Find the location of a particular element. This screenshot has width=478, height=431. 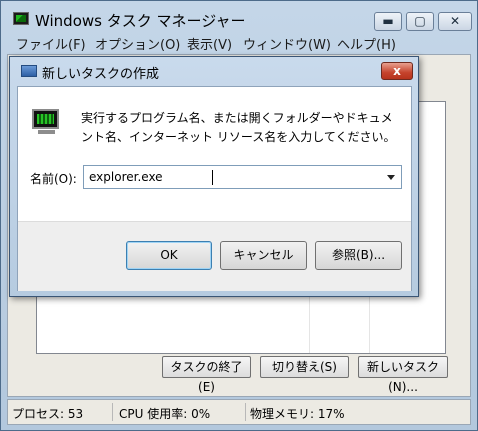

task-manager-title: Windows タスク マネージャー is located at coordinates (140, 21).